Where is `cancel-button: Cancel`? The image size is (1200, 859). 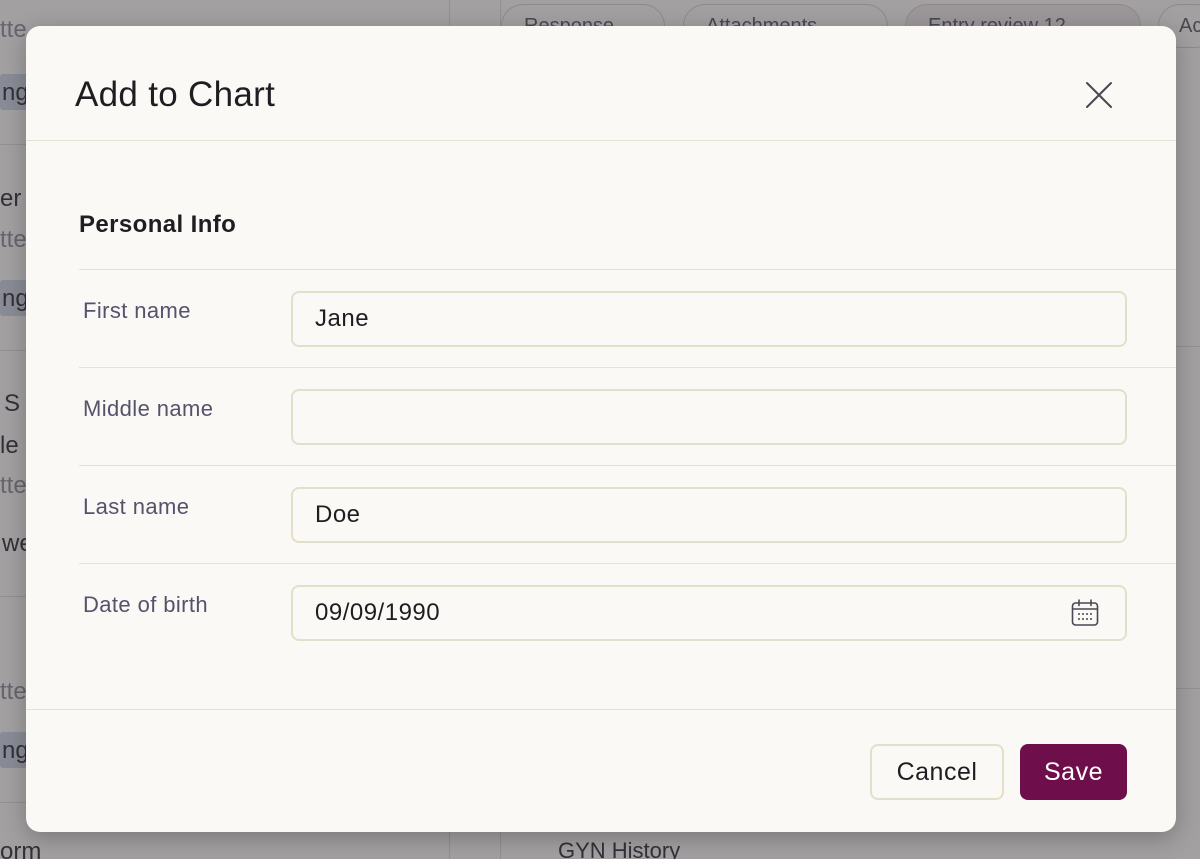
cancel-button: Cancel is located at coordinates (937, 772).